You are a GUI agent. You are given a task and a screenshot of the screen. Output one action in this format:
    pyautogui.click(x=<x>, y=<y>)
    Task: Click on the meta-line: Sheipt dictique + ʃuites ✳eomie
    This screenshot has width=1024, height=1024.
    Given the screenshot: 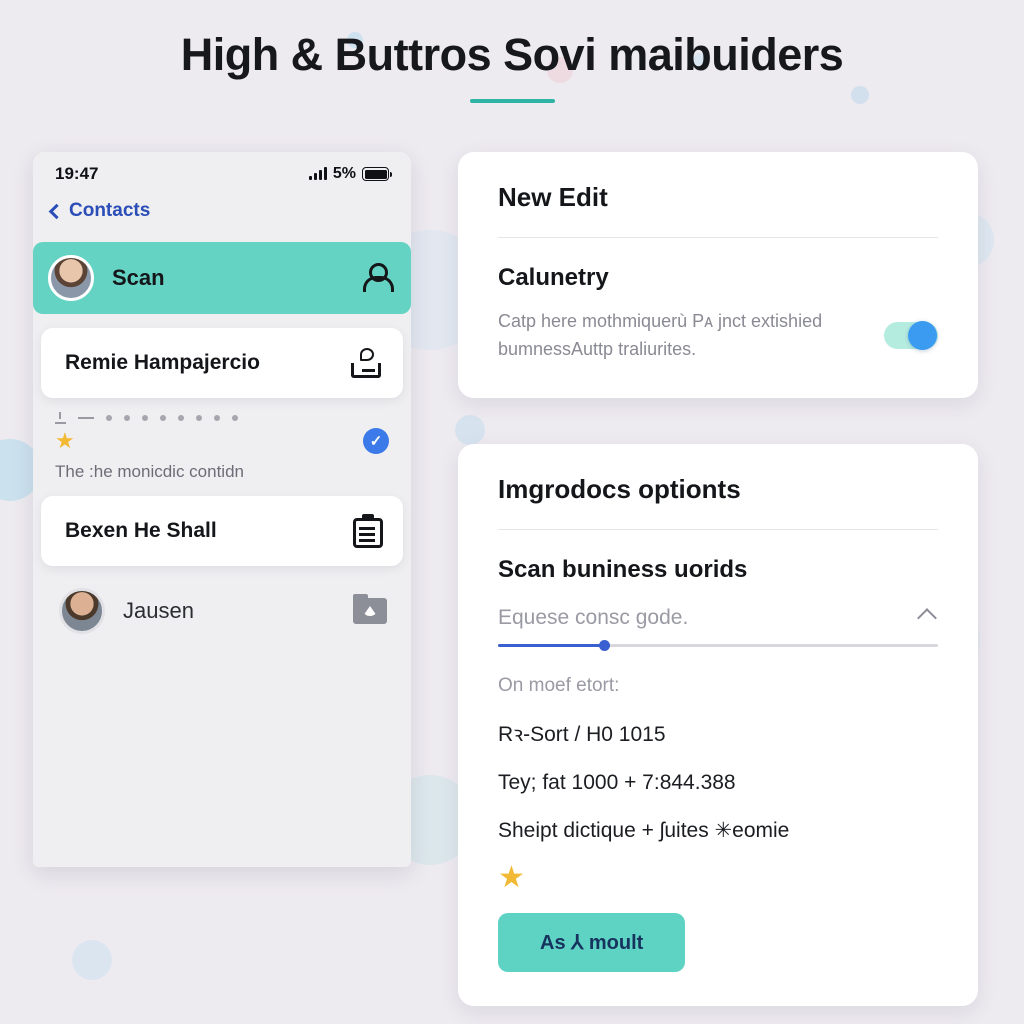 What is the action you would take?
    pyautogui.click(x=644, y=830)
    